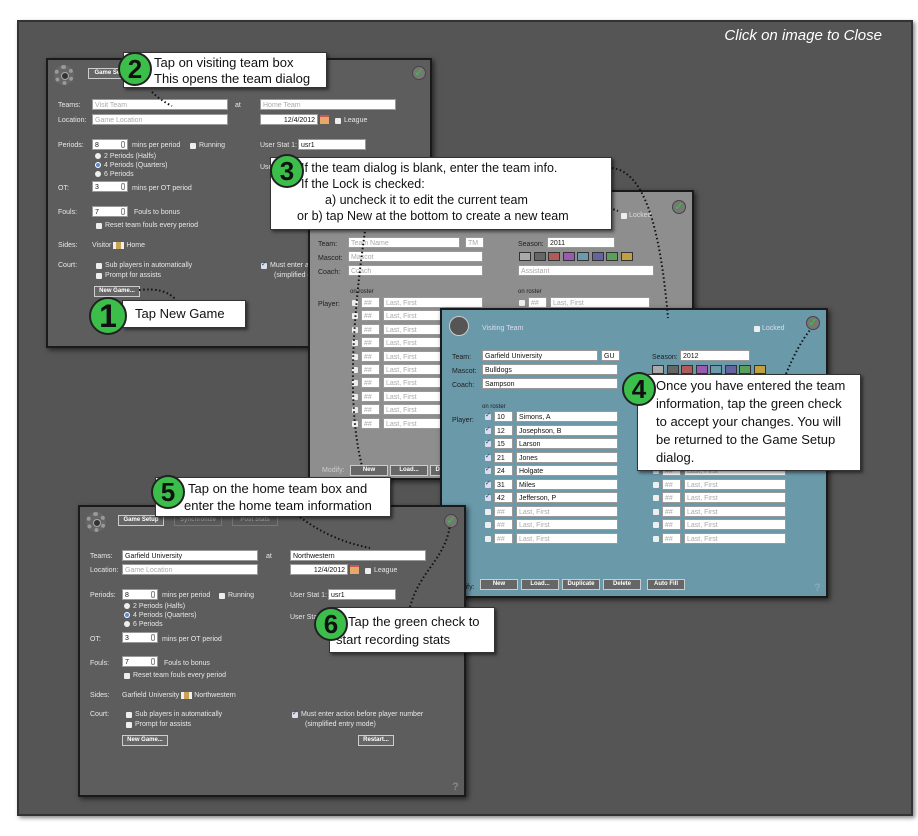 This screenshot has width=918, height=836. What do you see at coordinates (415, 270) in the screenshot?
I see `coach-input: Coach` at bounding box center [415, 270].